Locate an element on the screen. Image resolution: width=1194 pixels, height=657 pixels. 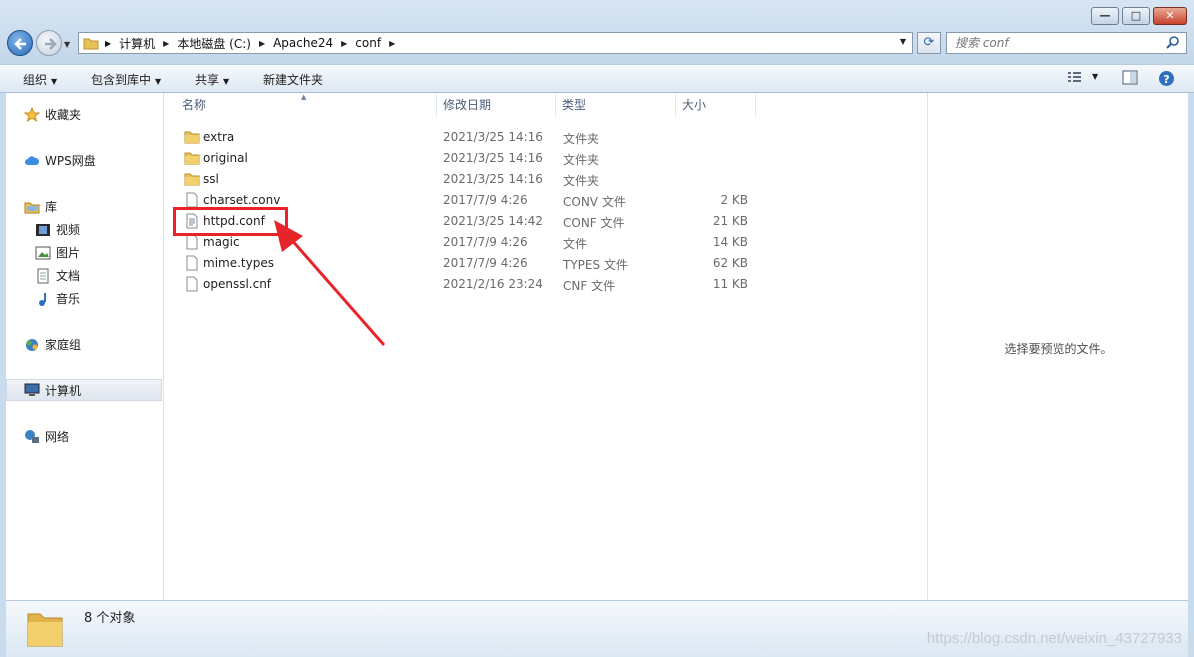
folder-large-icon is located at coordinates (45, 630).